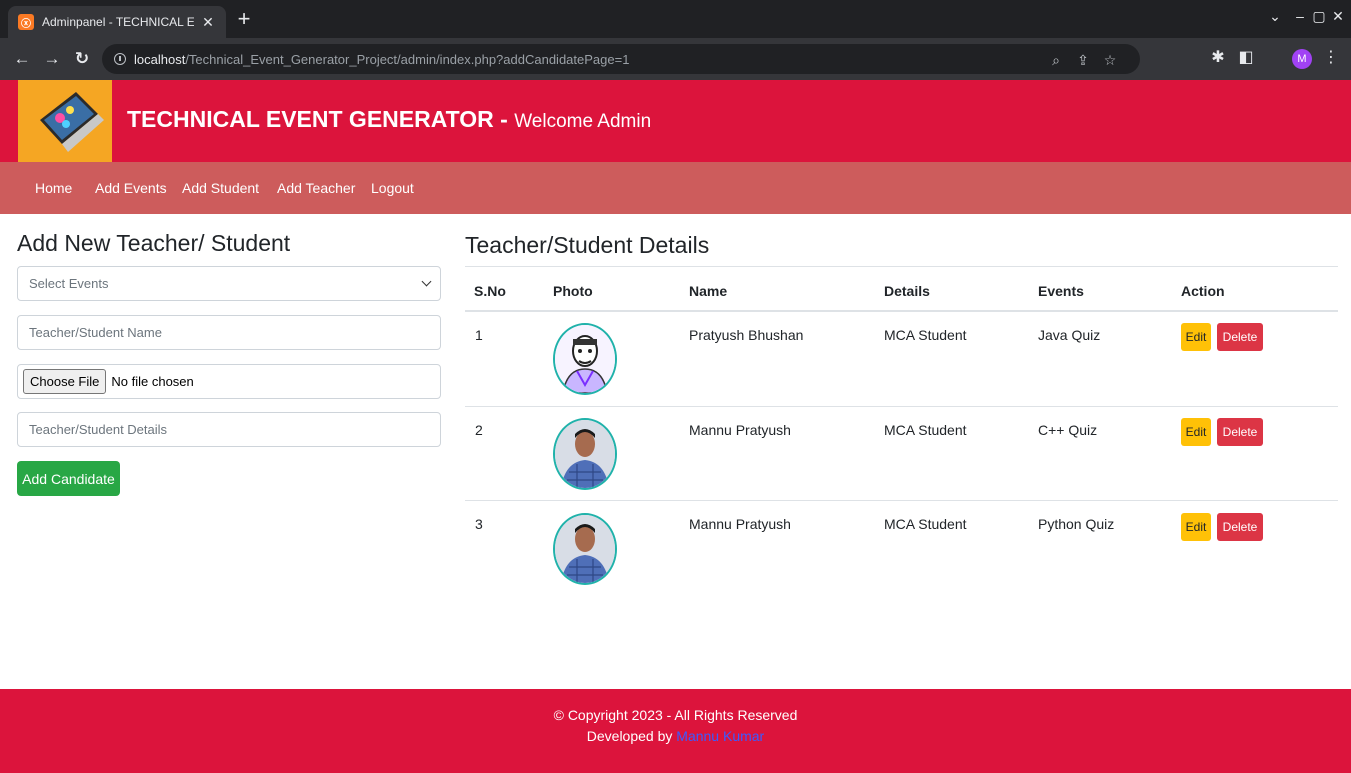 This screenshot has height=773, width=1351. What do you see at coordinates (154, 243) in the screenshot?
I see `form-heading: Add New Teacher/ Student` at bounding box center [154, 243].